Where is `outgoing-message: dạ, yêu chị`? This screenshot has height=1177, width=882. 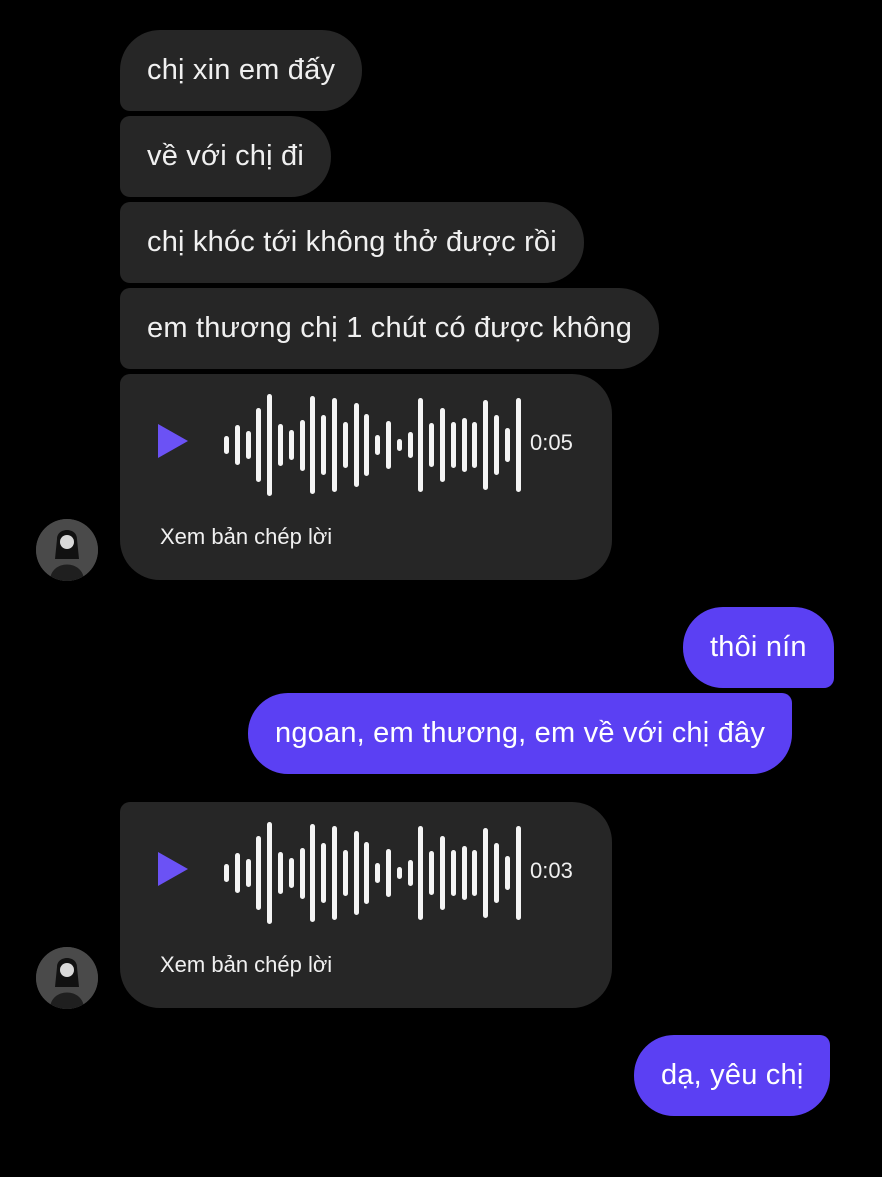
outgoing-message: dạ, yêu chị is located at coordinates (732, 1075).